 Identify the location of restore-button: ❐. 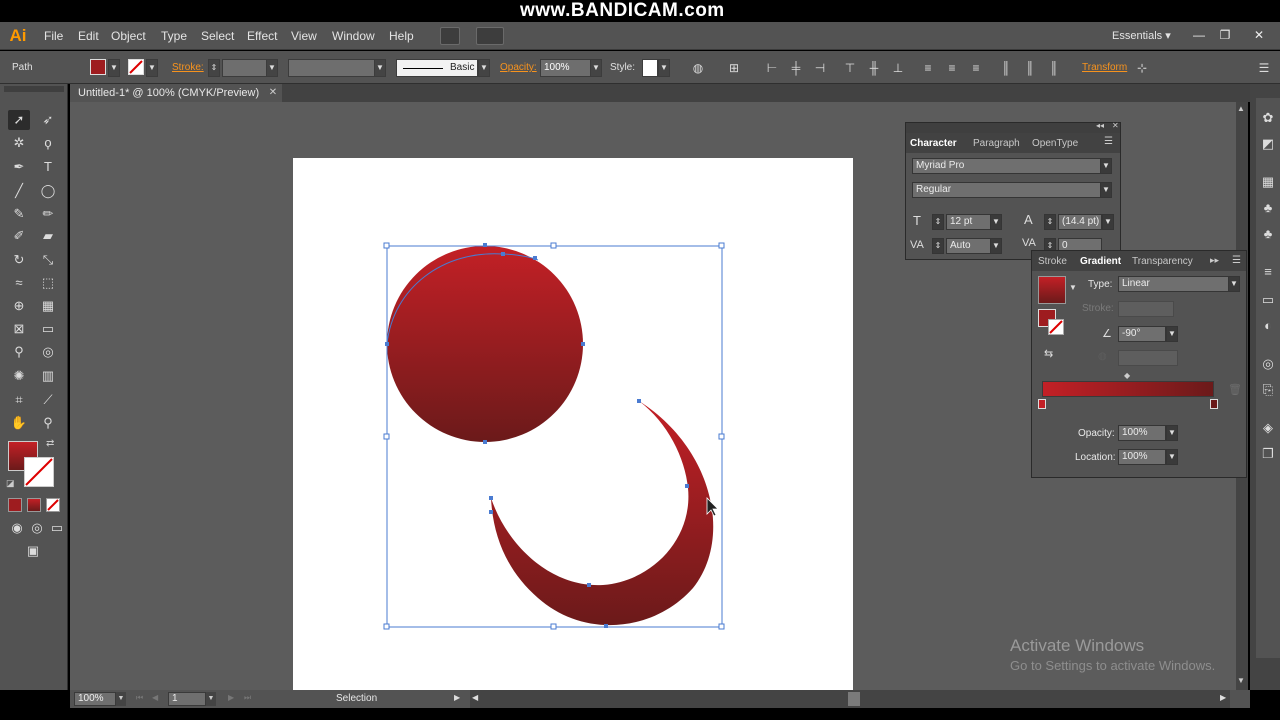
(1225, 35).